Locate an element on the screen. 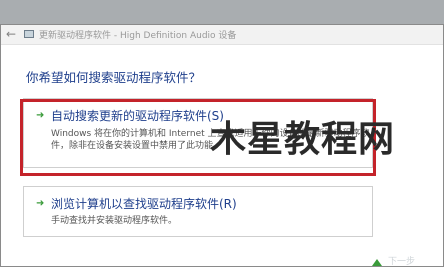 The height and width of the screenshot is (267, 444). next-triangle-icon is located at coordinates (377, 262).